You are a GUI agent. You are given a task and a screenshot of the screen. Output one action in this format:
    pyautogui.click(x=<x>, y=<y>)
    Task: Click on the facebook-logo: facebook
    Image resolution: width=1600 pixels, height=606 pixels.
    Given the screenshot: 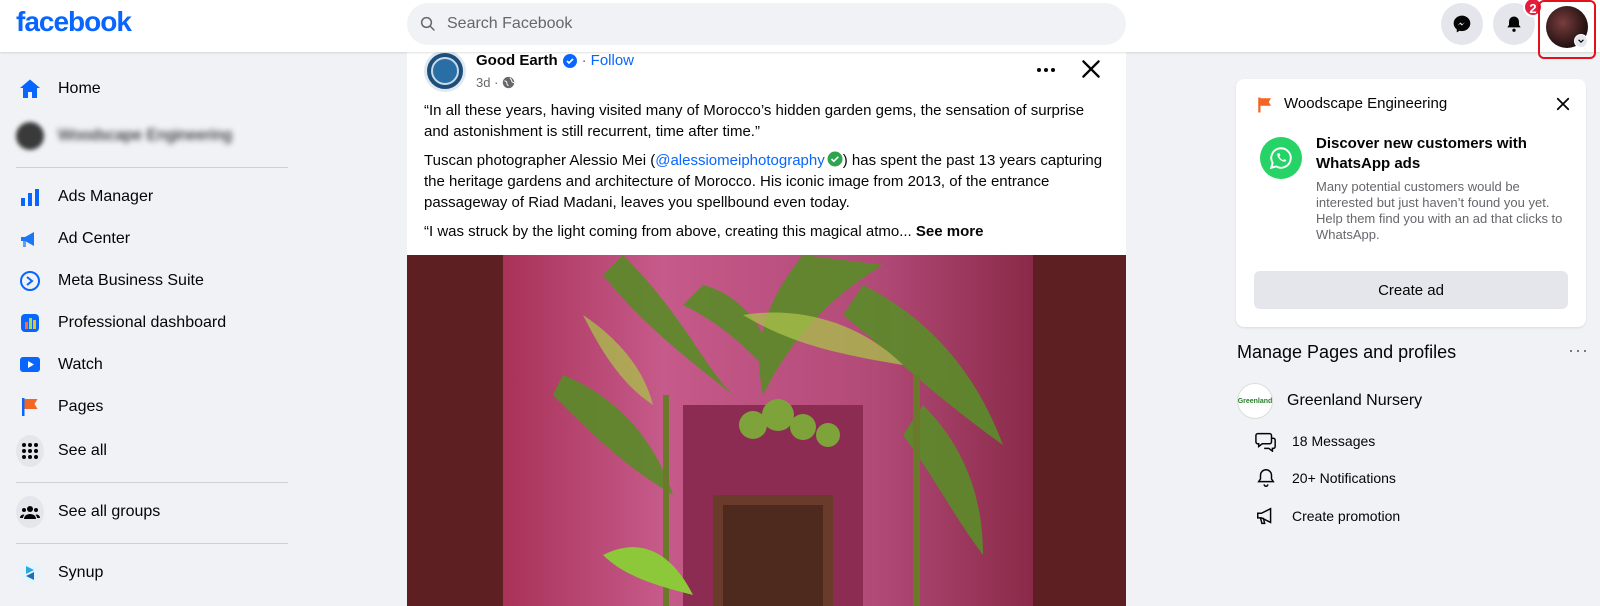 What is the action you would take?
    pyautogui.click(x=74, y=22)
    